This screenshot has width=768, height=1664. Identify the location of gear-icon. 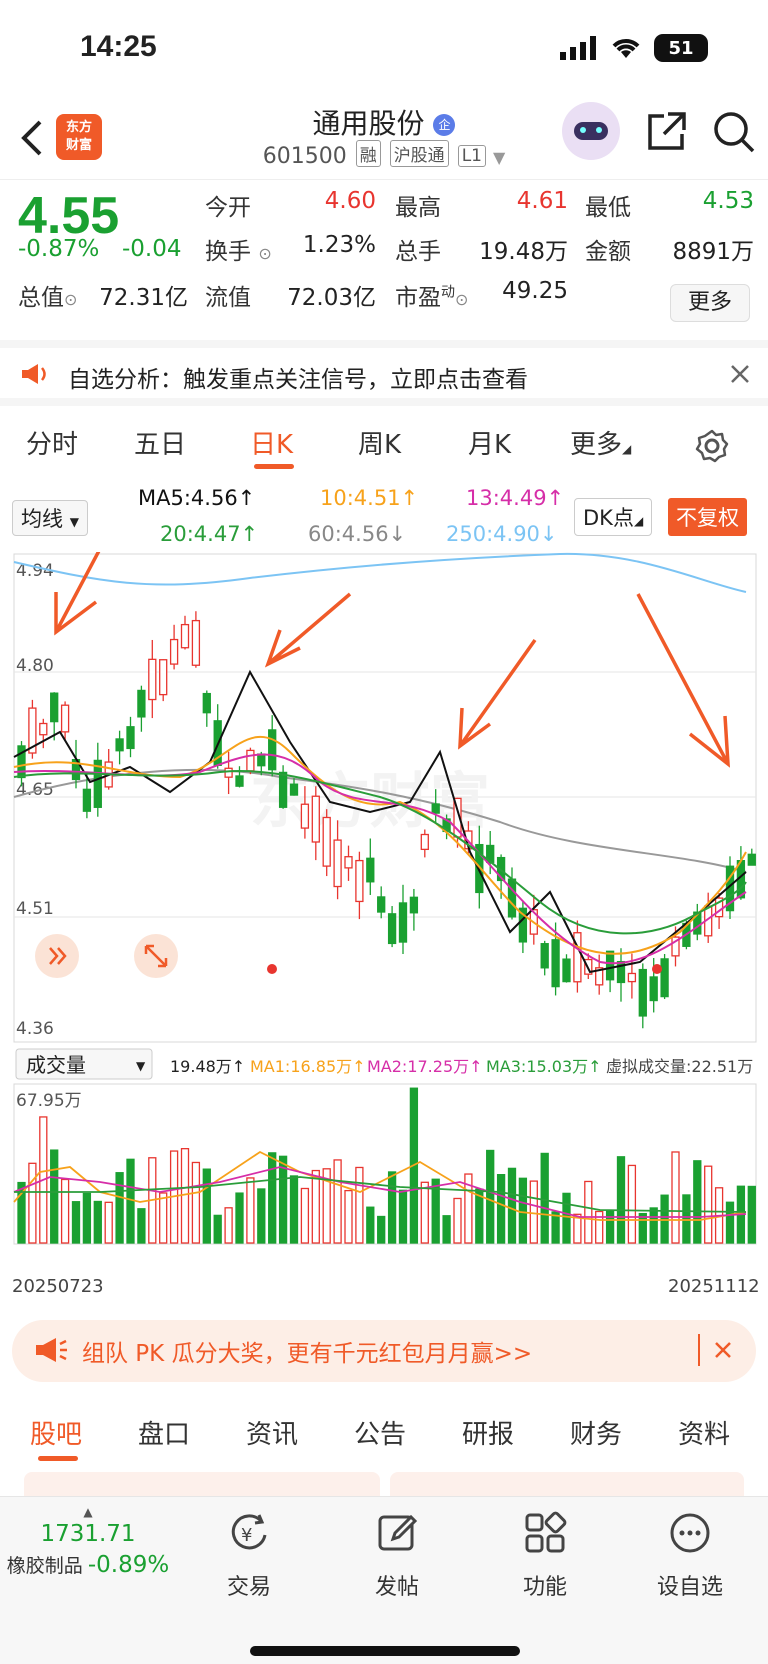
(712, 446).